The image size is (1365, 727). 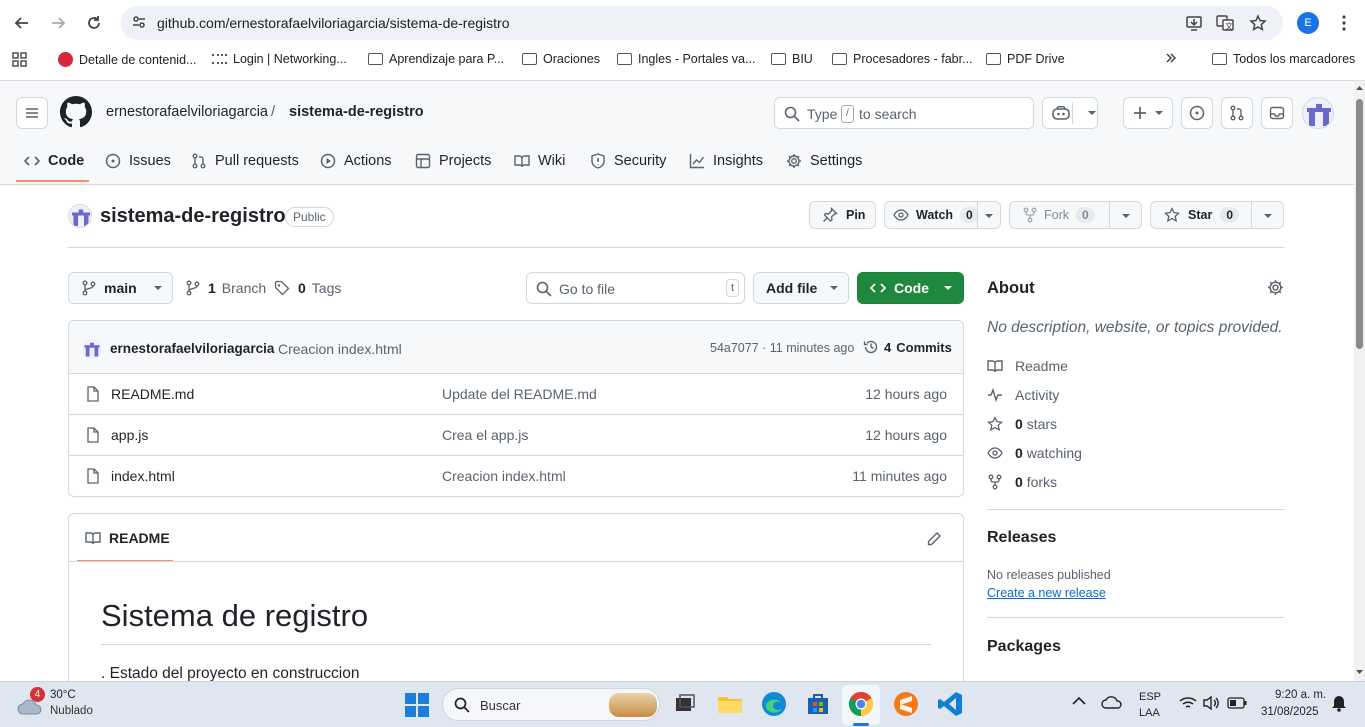 I want to click on copilot-button, so click(x=1070, y=113).